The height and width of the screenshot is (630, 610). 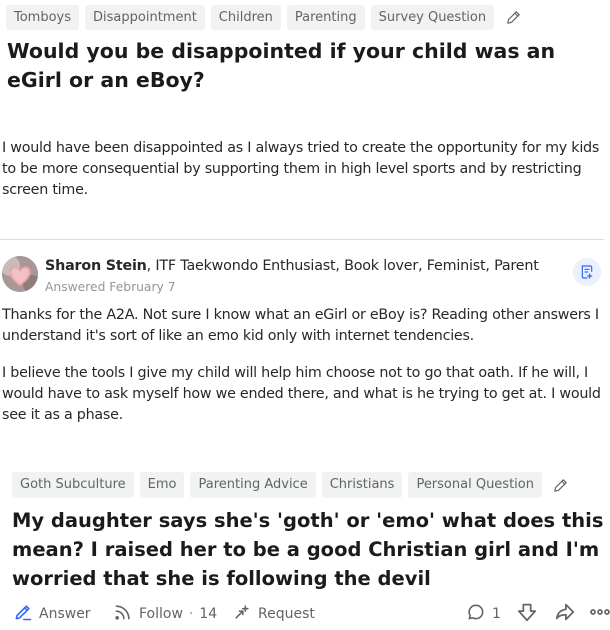 I want to click on comment-icon, so click(x=476, y=614).